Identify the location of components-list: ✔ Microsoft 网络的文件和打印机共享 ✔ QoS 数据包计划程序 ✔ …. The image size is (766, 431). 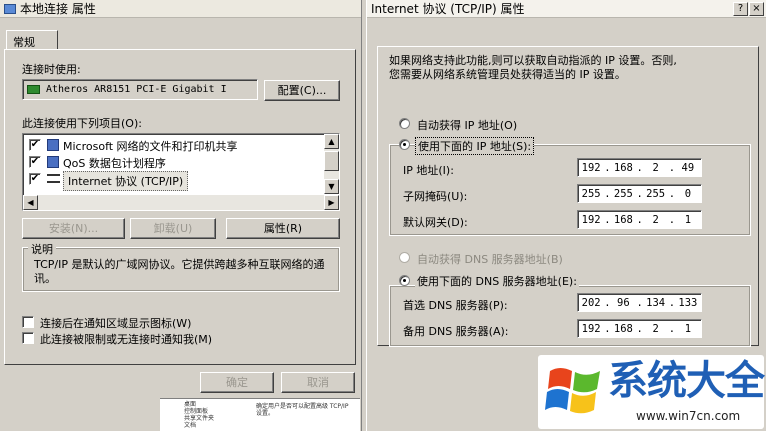
(181, 172).